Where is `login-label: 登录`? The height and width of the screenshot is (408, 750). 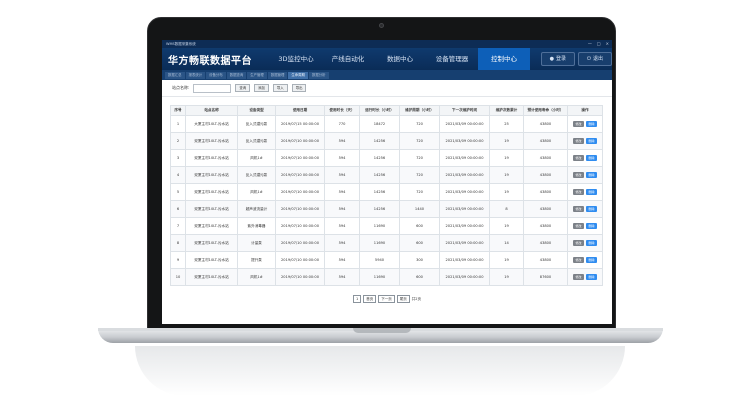 login-label: 登录 is located at coordinates (561, 59).